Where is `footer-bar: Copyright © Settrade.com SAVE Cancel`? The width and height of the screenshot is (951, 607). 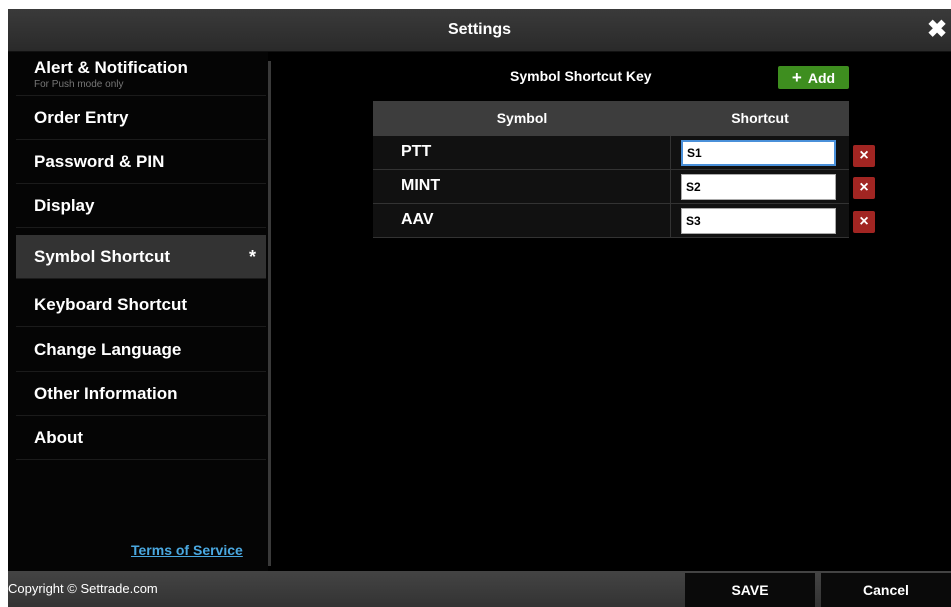
footer-bar: Copyright © Settrade.com SAVE Cancel is located at coordinates (479, 589).